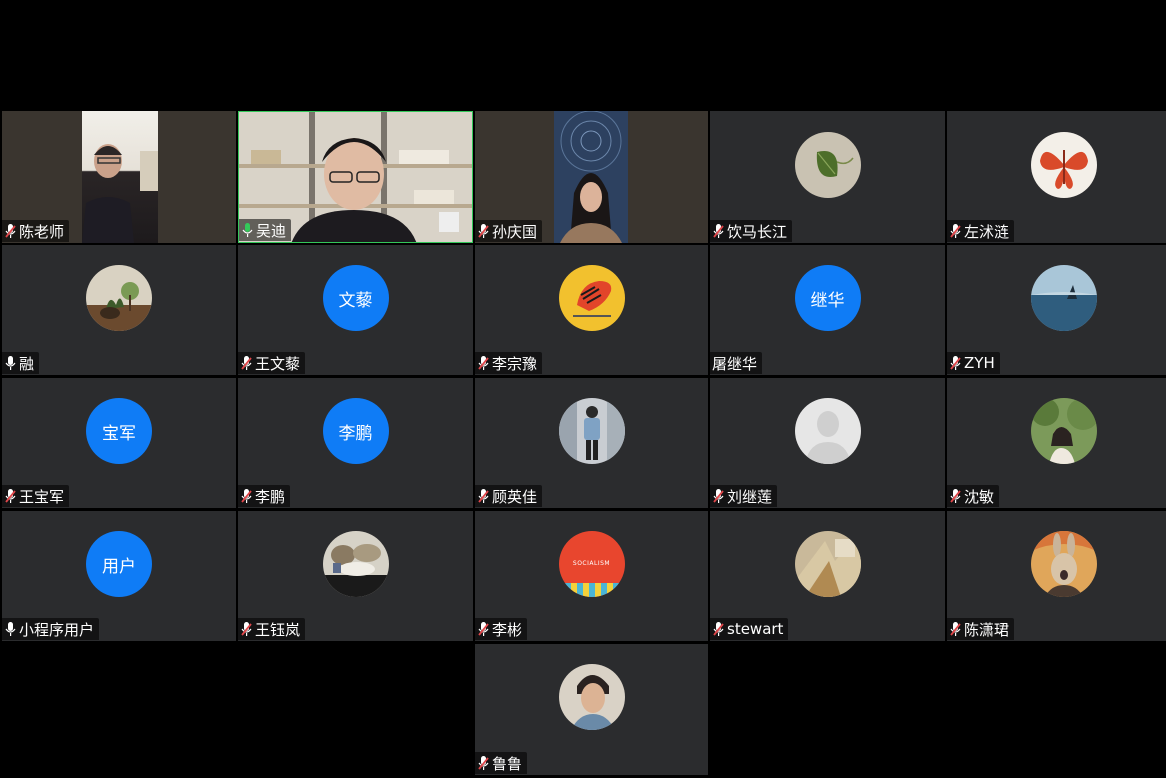 This screenshot has height=778, width=1166. I want to click on participant-tile-21: 鲁鲁, so click(591, 709).